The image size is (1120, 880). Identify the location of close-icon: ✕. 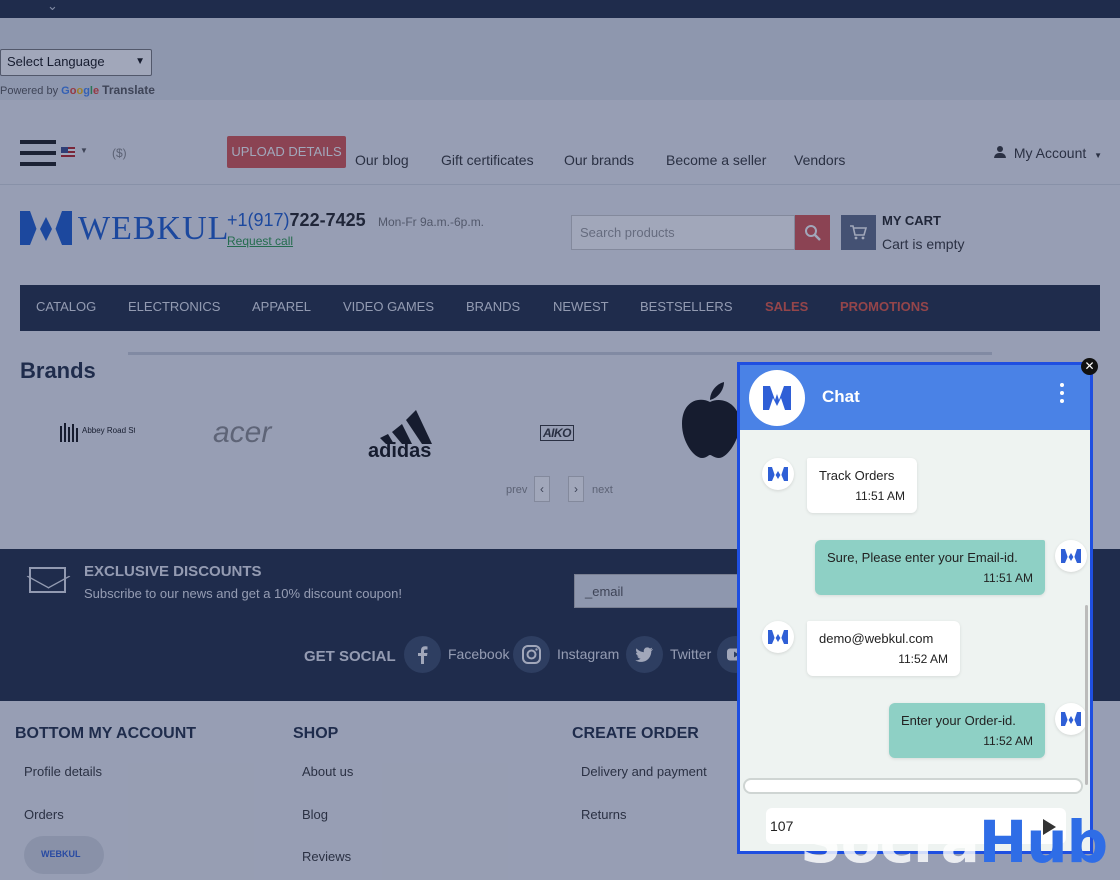
(1089, 366).